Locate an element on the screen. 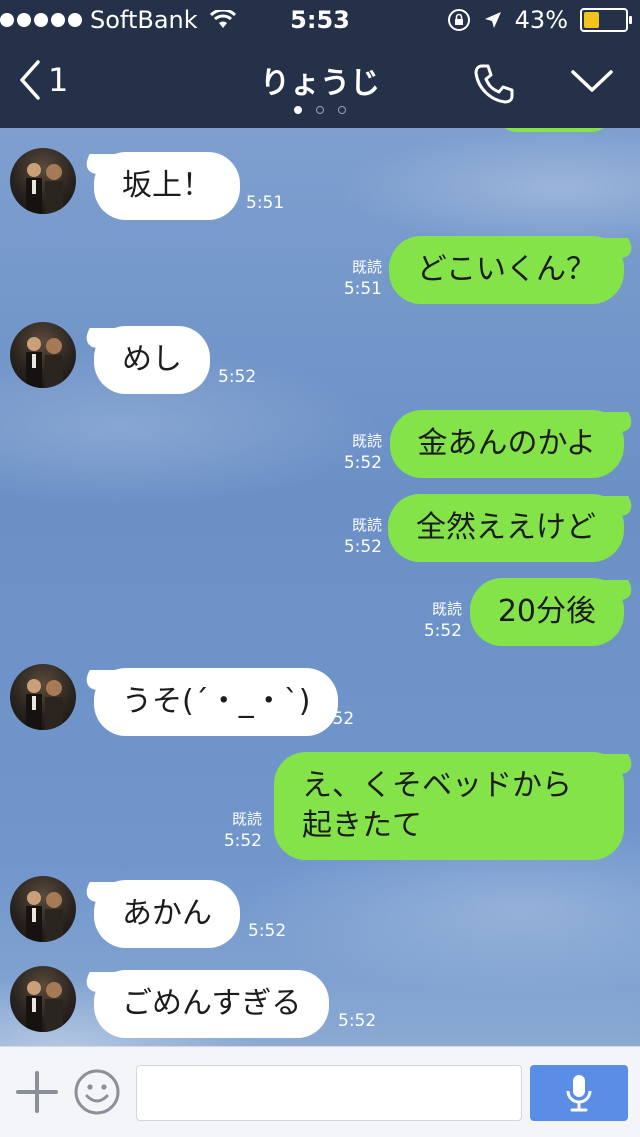 Image resolution: width=640 pixels, height=1137 pixels. message-bubble-outgoing: どこいくん？ is located at coordinates (506, 270).